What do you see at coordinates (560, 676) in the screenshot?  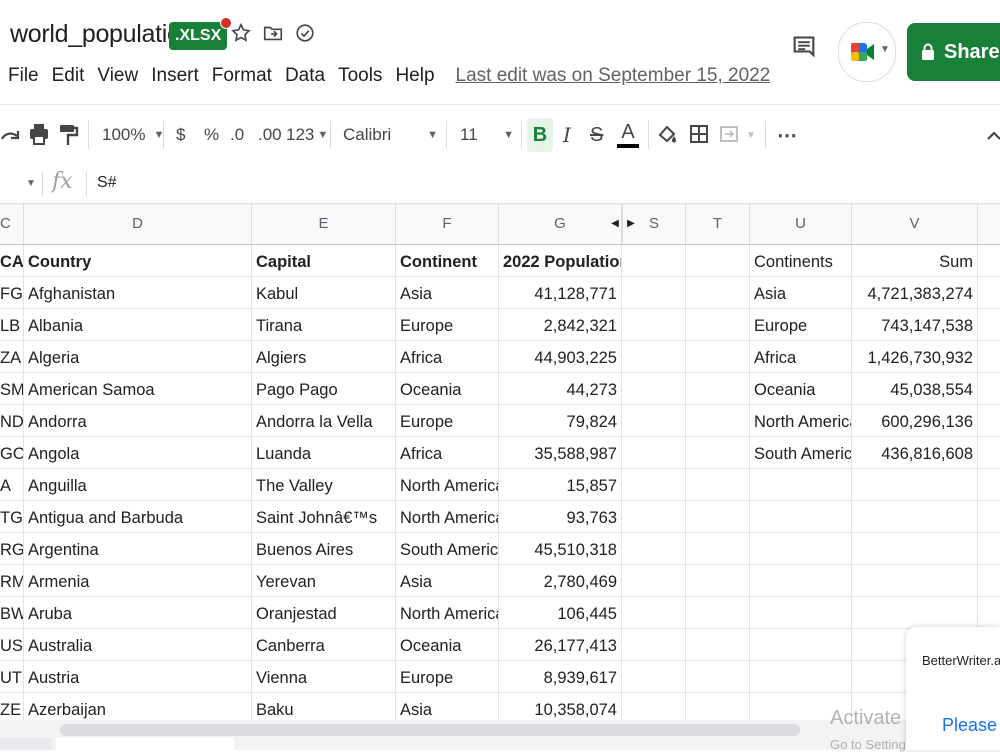 I see `cell-population: 8,939,617` at bounding box center [560, 676].